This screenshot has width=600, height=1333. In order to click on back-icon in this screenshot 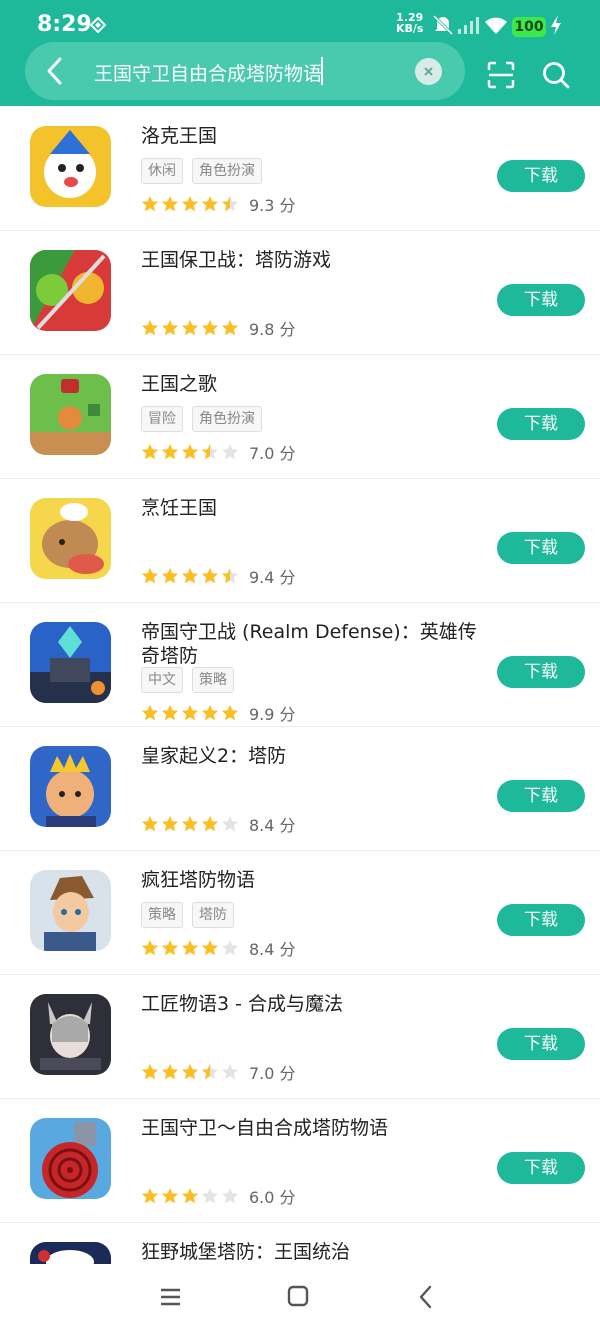, I will do `click(426, 1297)`.